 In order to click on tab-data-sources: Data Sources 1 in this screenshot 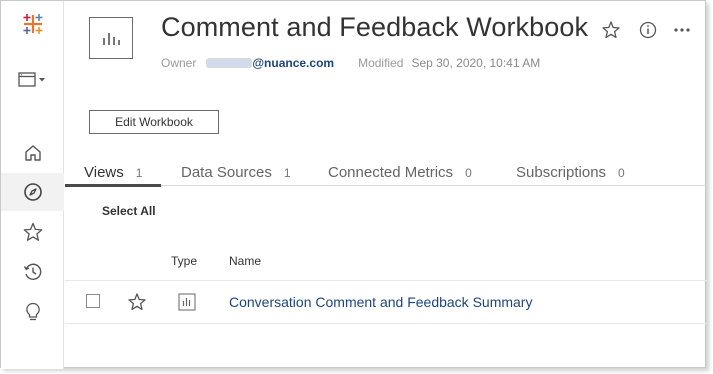, I will do `click(236, 172)`.